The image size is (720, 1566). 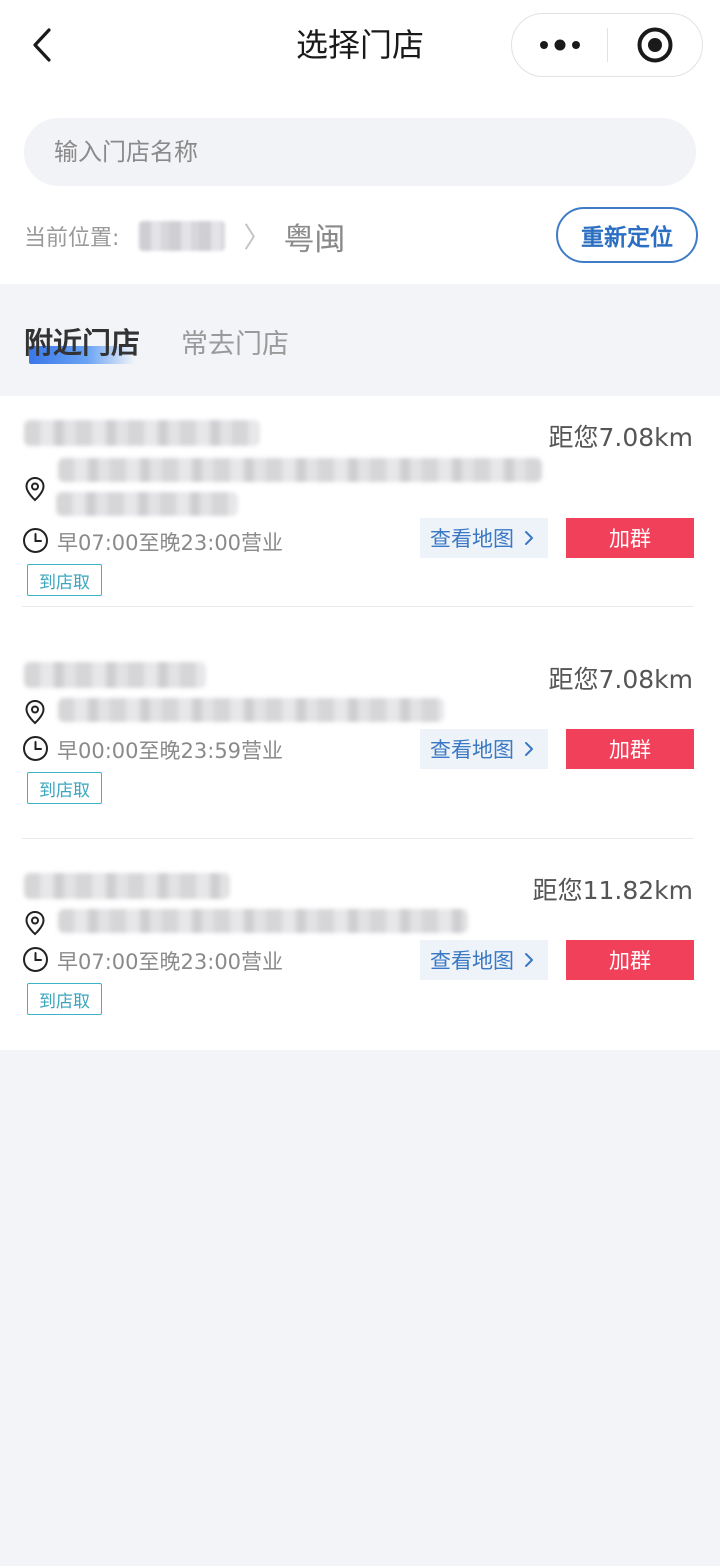 I want to click on store-divider, so click(x=358, y=606).